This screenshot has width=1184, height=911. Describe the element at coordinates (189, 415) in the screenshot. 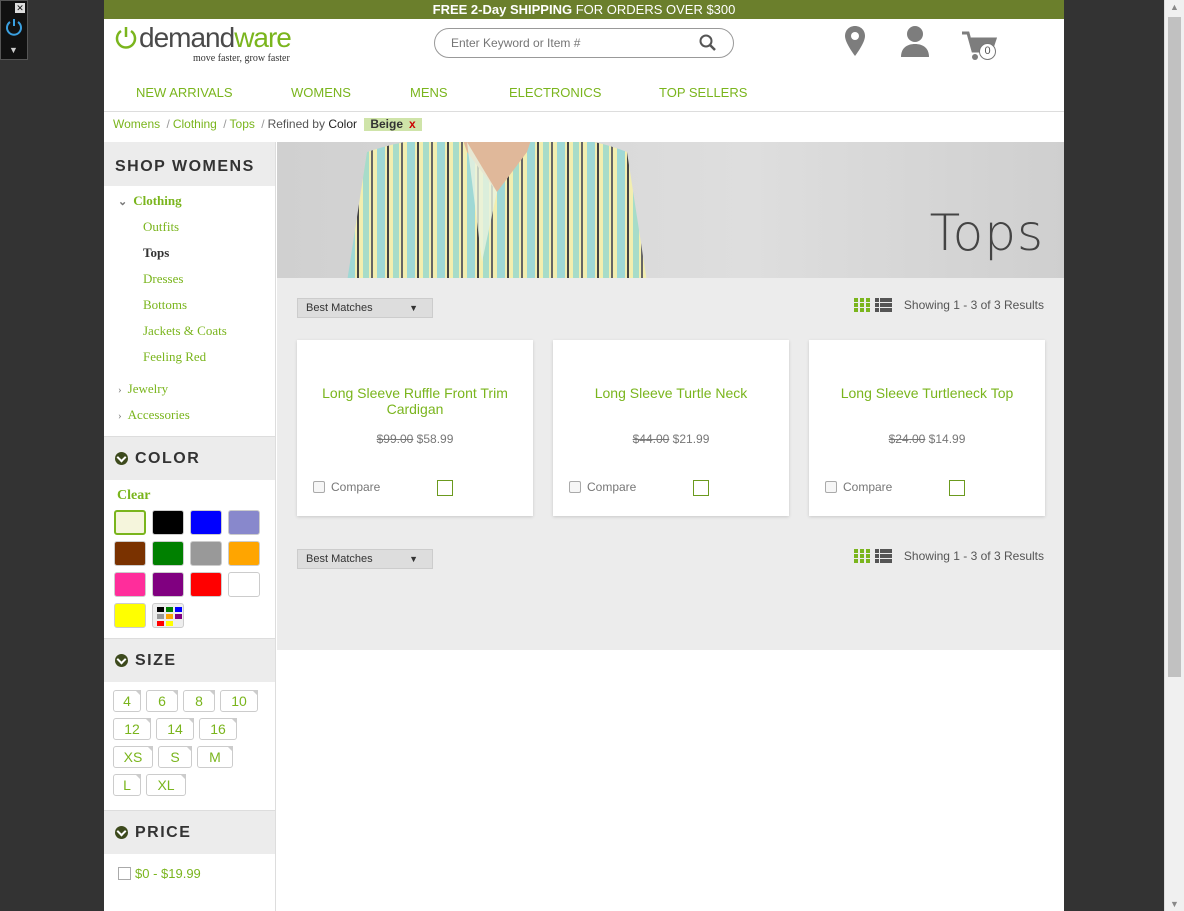

I see `category-accessories: › Accessories` at that location.